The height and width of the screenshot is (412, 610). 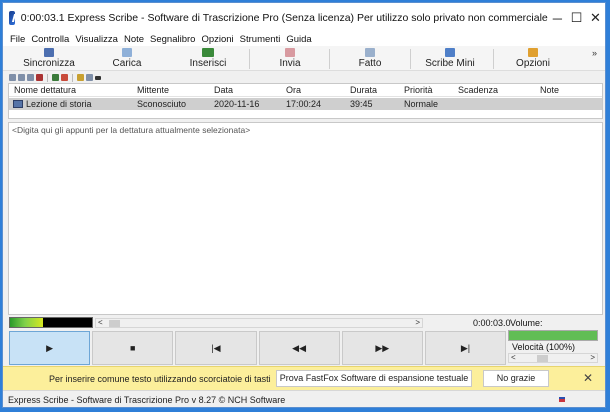 What do you see at coordinates (216, 348) in the screenshot?
I see `go-to-start-button: |◀` at bounding box center [216, 348].